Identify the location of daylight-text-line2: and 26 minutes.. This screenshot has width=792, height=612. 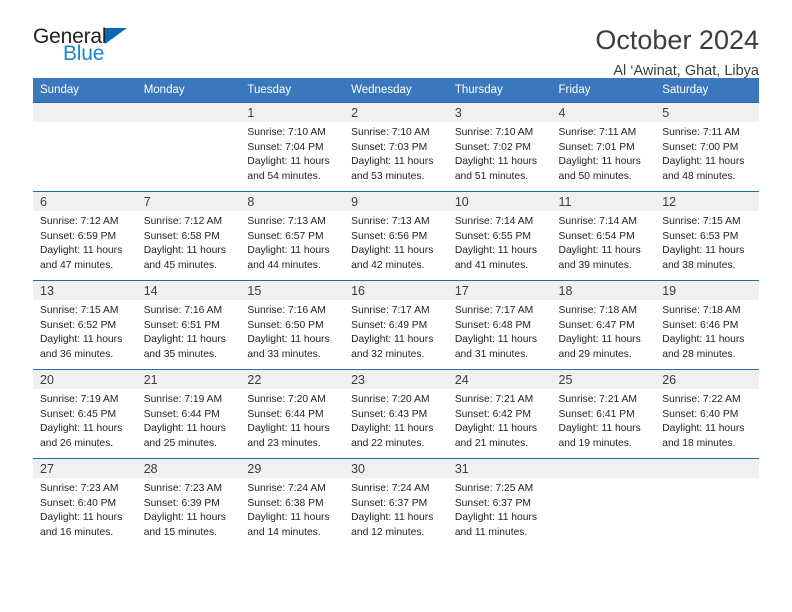
(77, 443).